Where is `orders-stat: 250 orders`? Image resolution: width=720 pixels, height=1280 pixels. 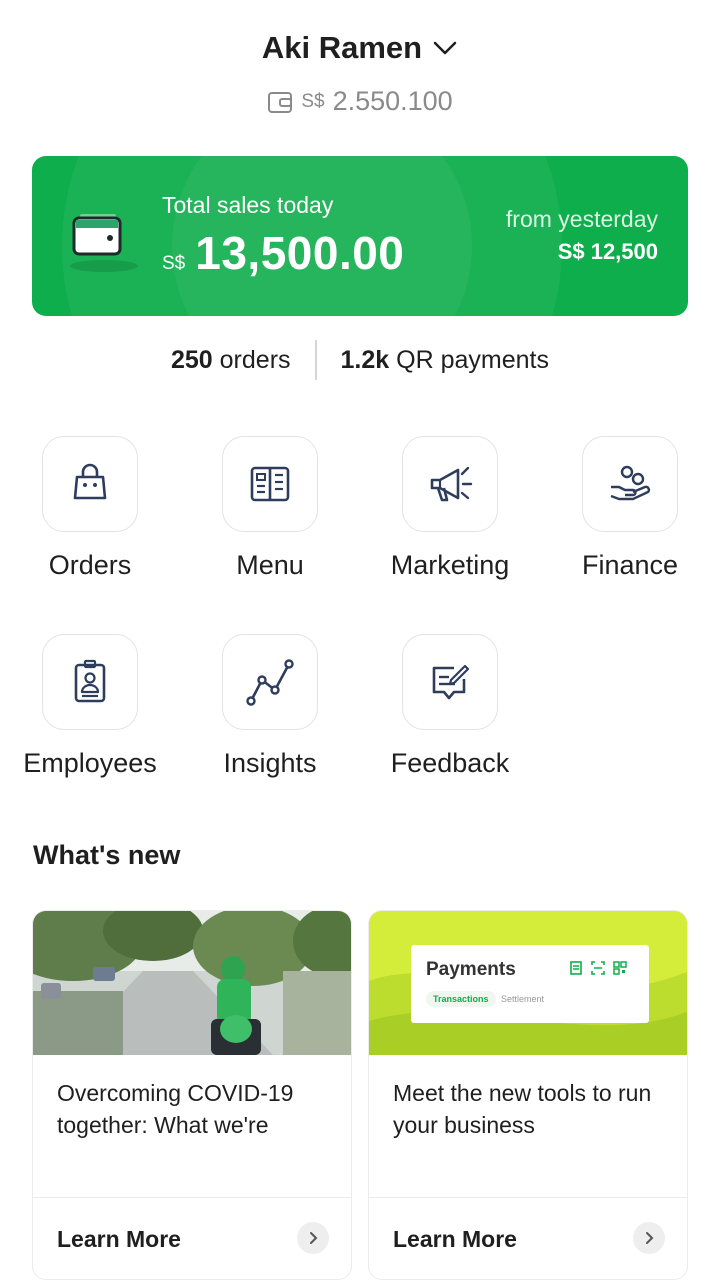
orders-stat: 250 orders is located at coordinates (230, 359).